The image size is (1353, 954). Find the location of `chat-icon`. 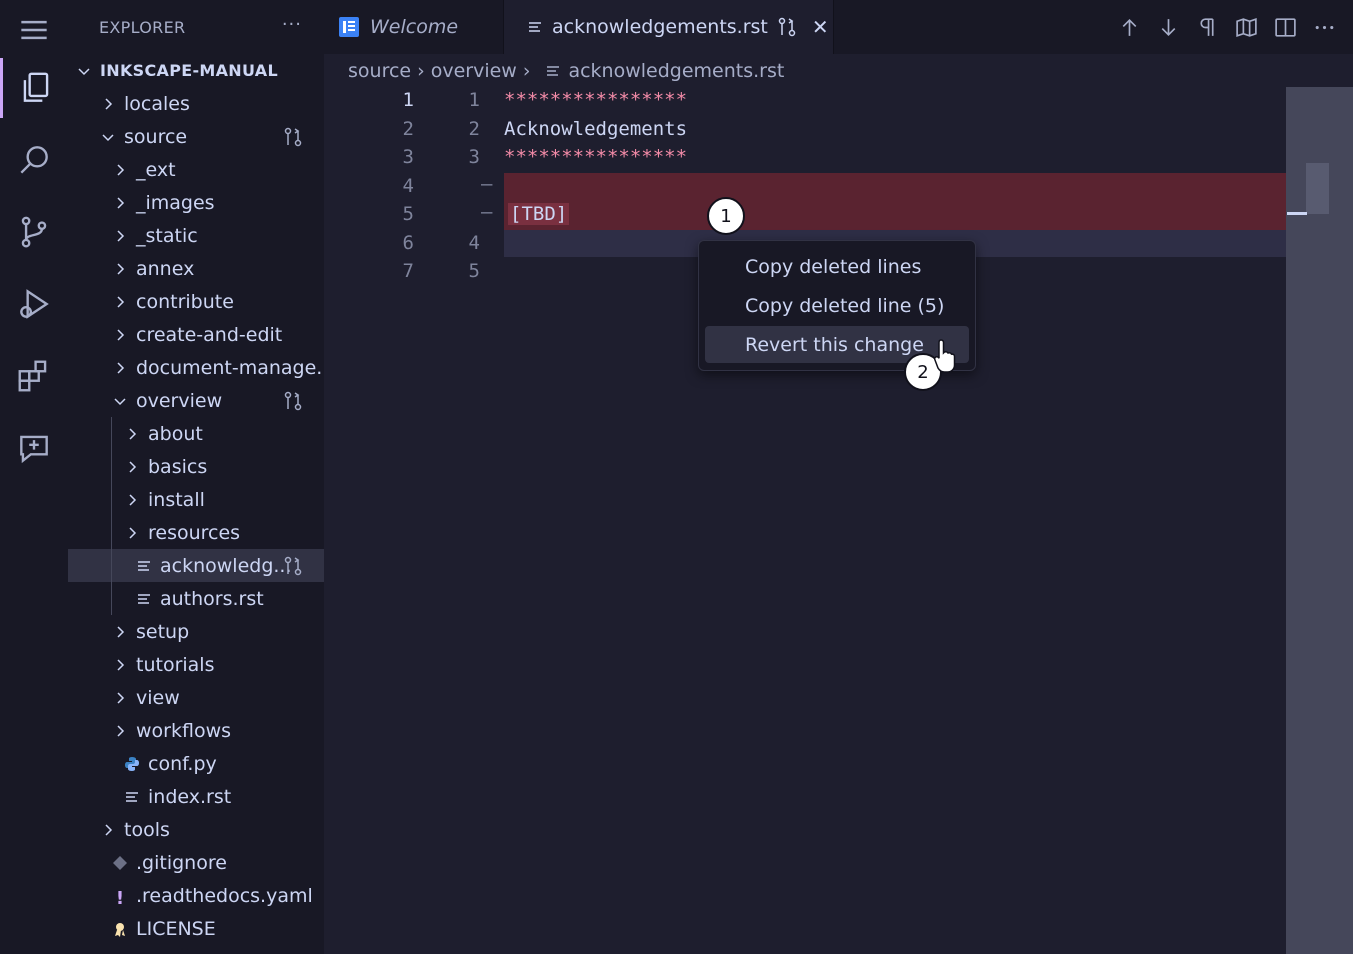

chat-icon is located at coordinates (34, 448).